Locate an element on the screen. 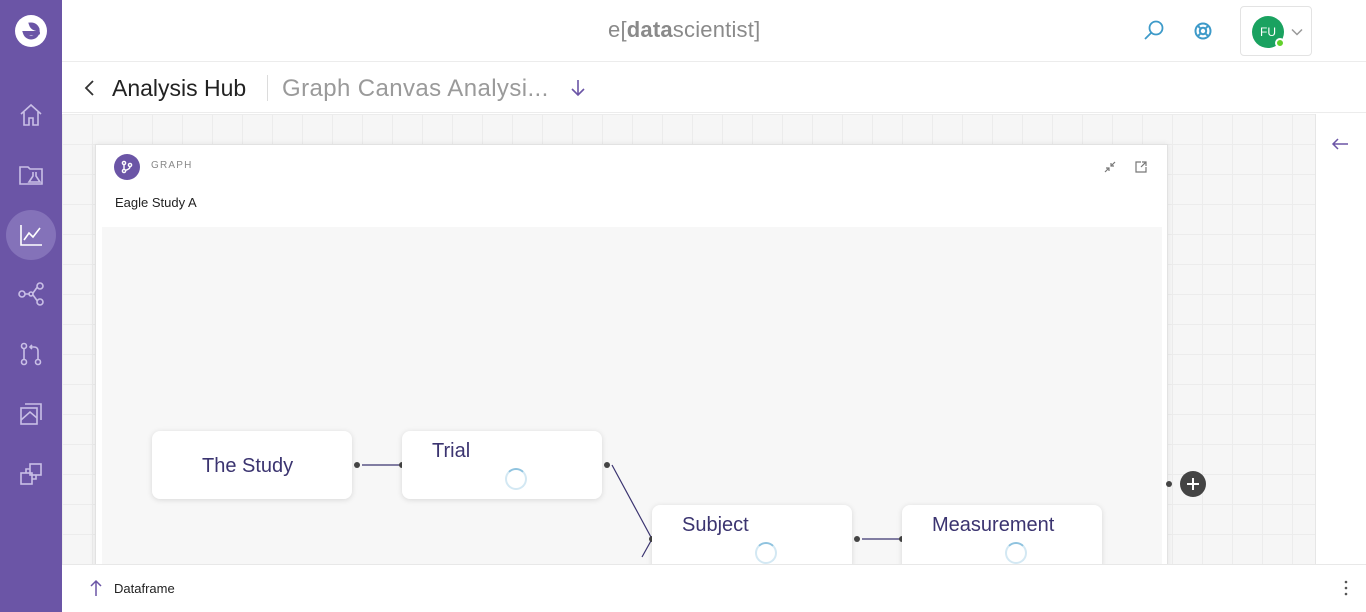  sidebar-item-datasets is located at coordinates (31, 414).